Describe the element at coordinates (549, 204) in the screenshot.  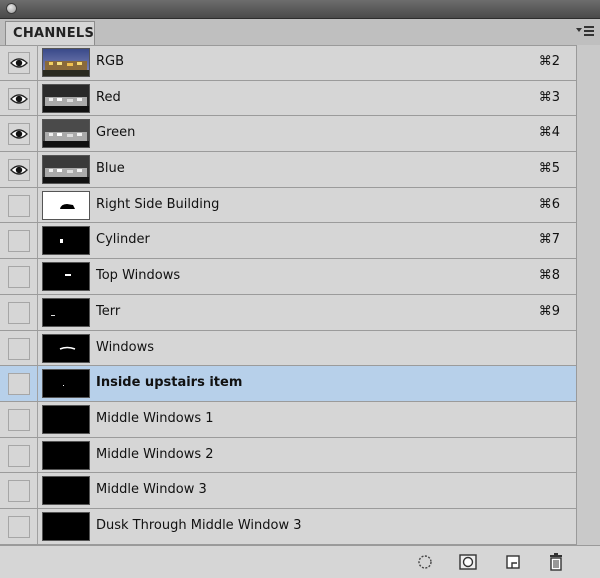
I see `channel-shortcut: ⌘6` at that location.